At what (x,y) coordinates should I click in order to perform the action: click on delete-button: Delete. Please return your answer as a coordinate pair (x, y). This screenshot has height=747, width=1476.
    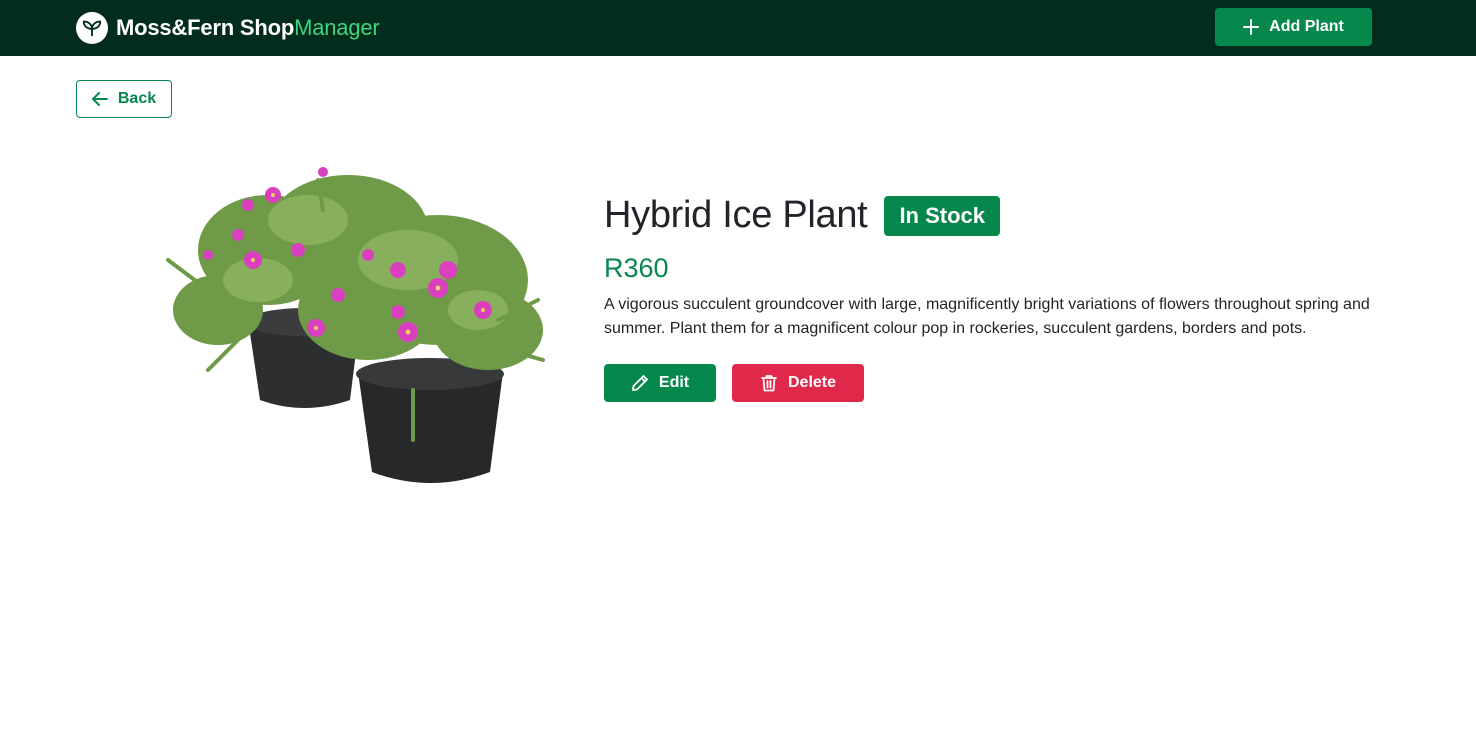
    Looking at the image, I should click on (798, 383).